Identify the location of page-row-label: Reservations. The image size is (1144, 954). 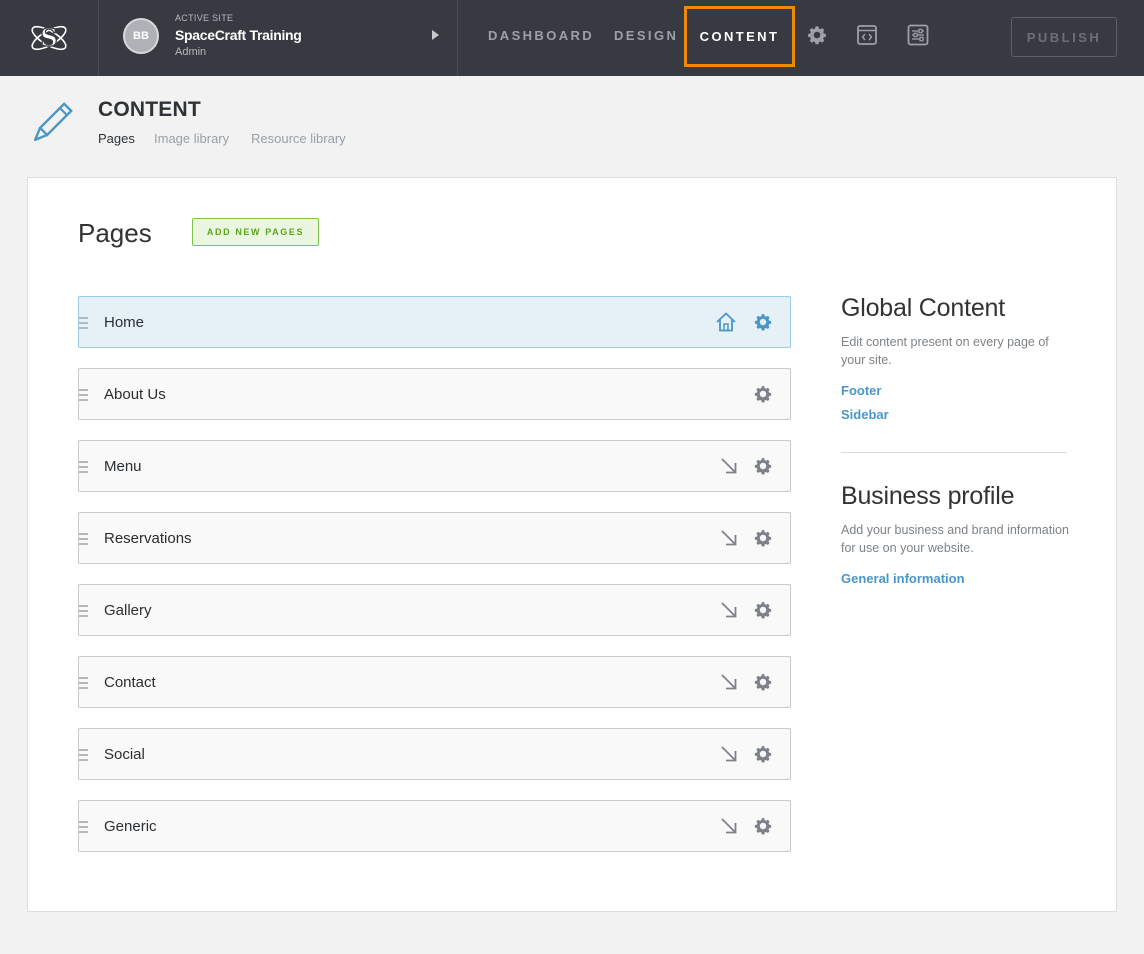
(148, 538).